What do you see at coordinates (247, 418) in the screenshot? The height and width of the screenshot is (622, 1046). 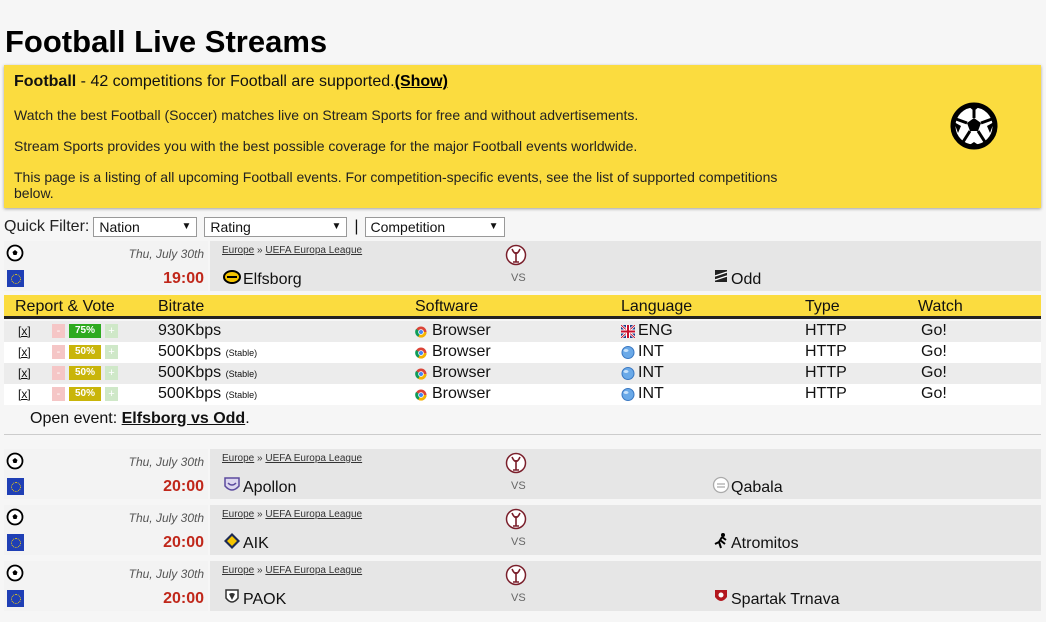 I see `open-event-period: .` at bounding box center [247, 418].